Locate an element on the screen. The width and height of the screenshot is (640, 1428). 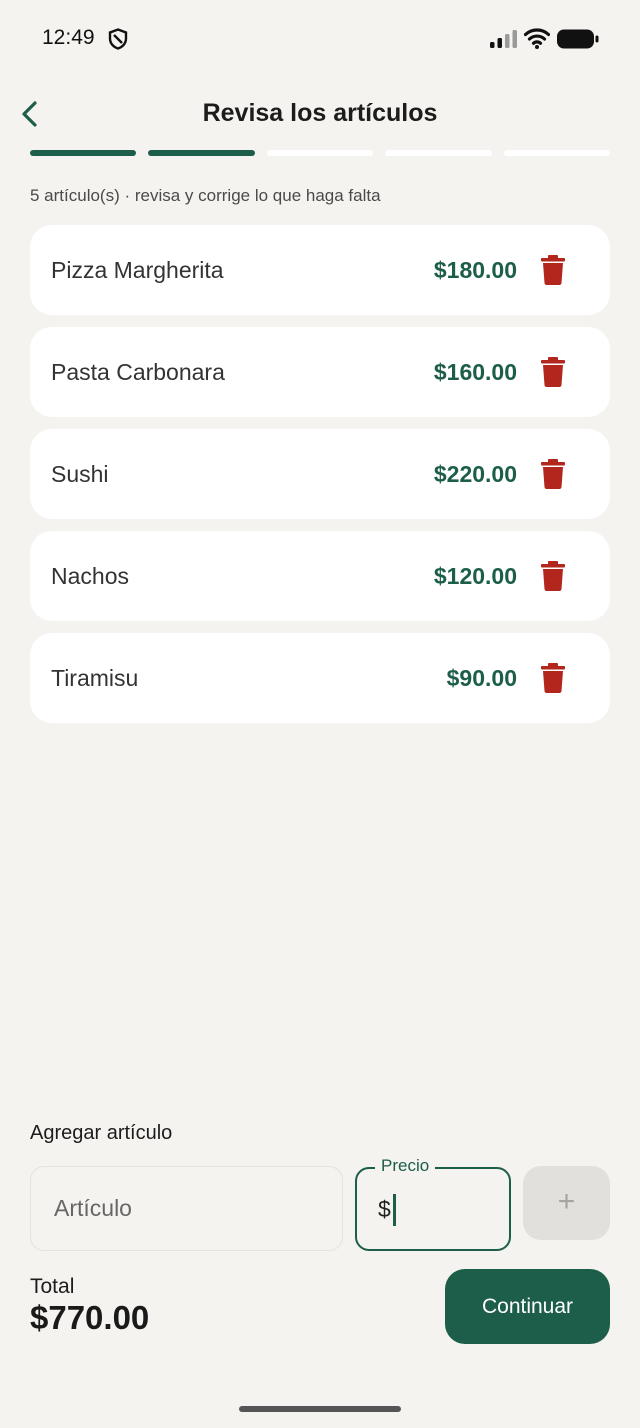
total-label: Total is located at coordinates (52, 1286).